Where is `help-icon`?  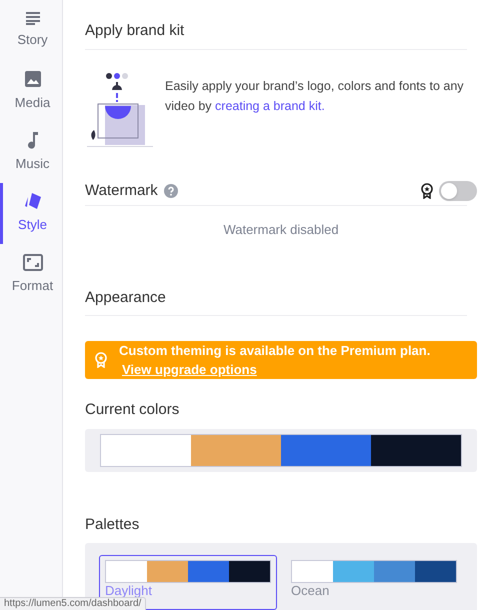
help-icon is located at coordinates (171, 191).